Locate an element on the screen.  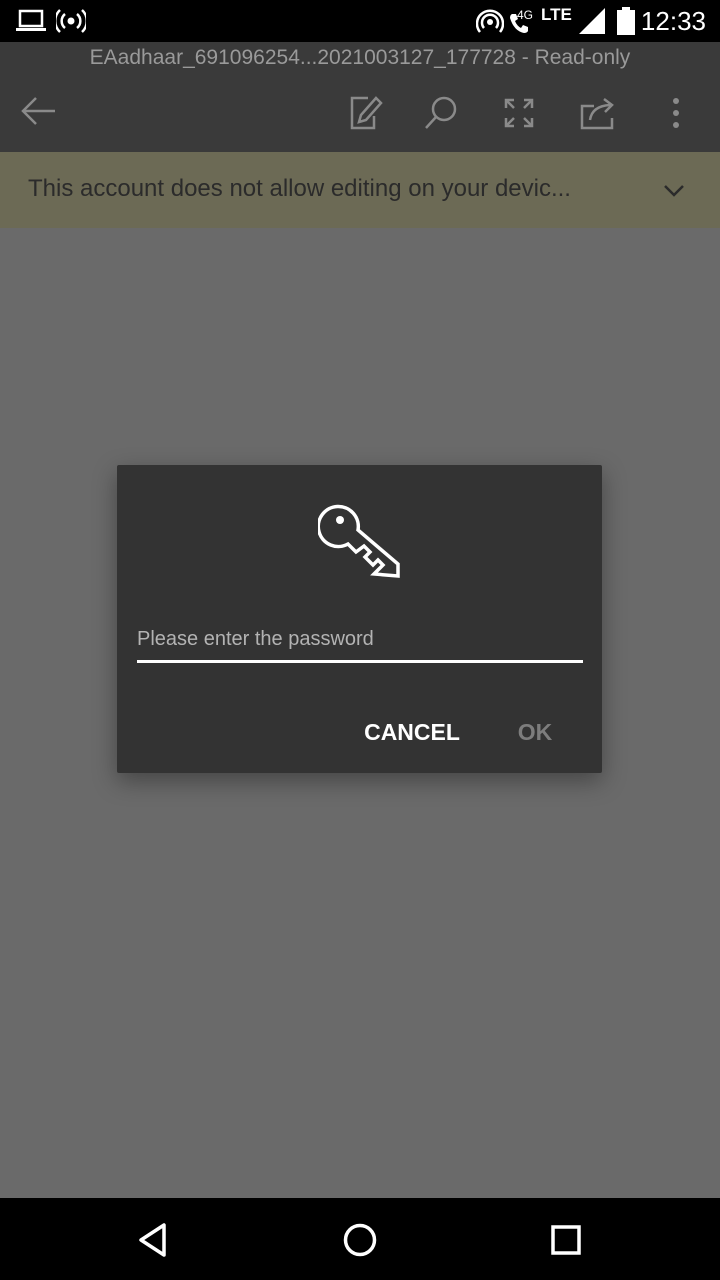
key-icon is located at coordinates (359, 541).